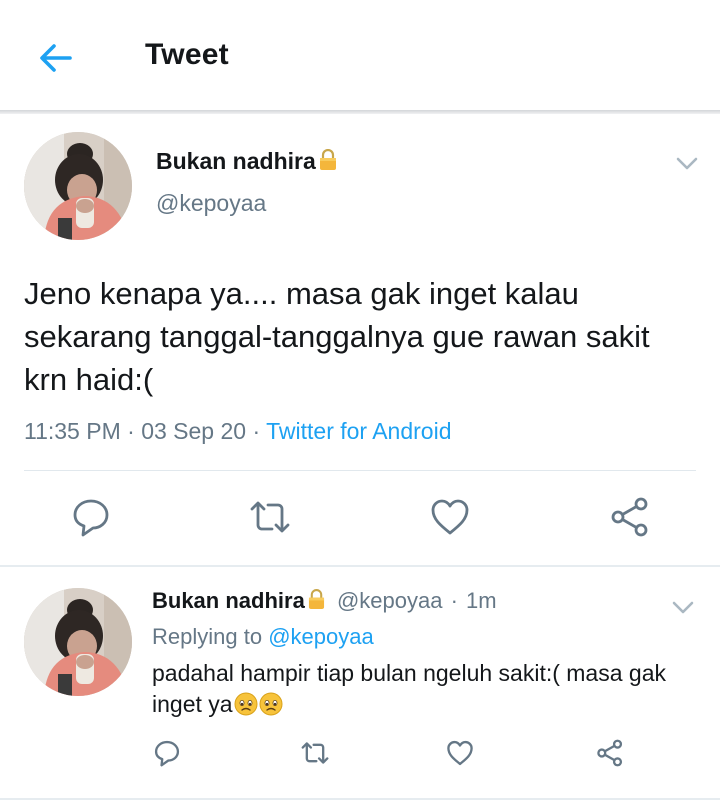  Describe the element at coordinates (321, 636) in the screenshot. I see `replying-to-link: @kepoyaa` at that location.